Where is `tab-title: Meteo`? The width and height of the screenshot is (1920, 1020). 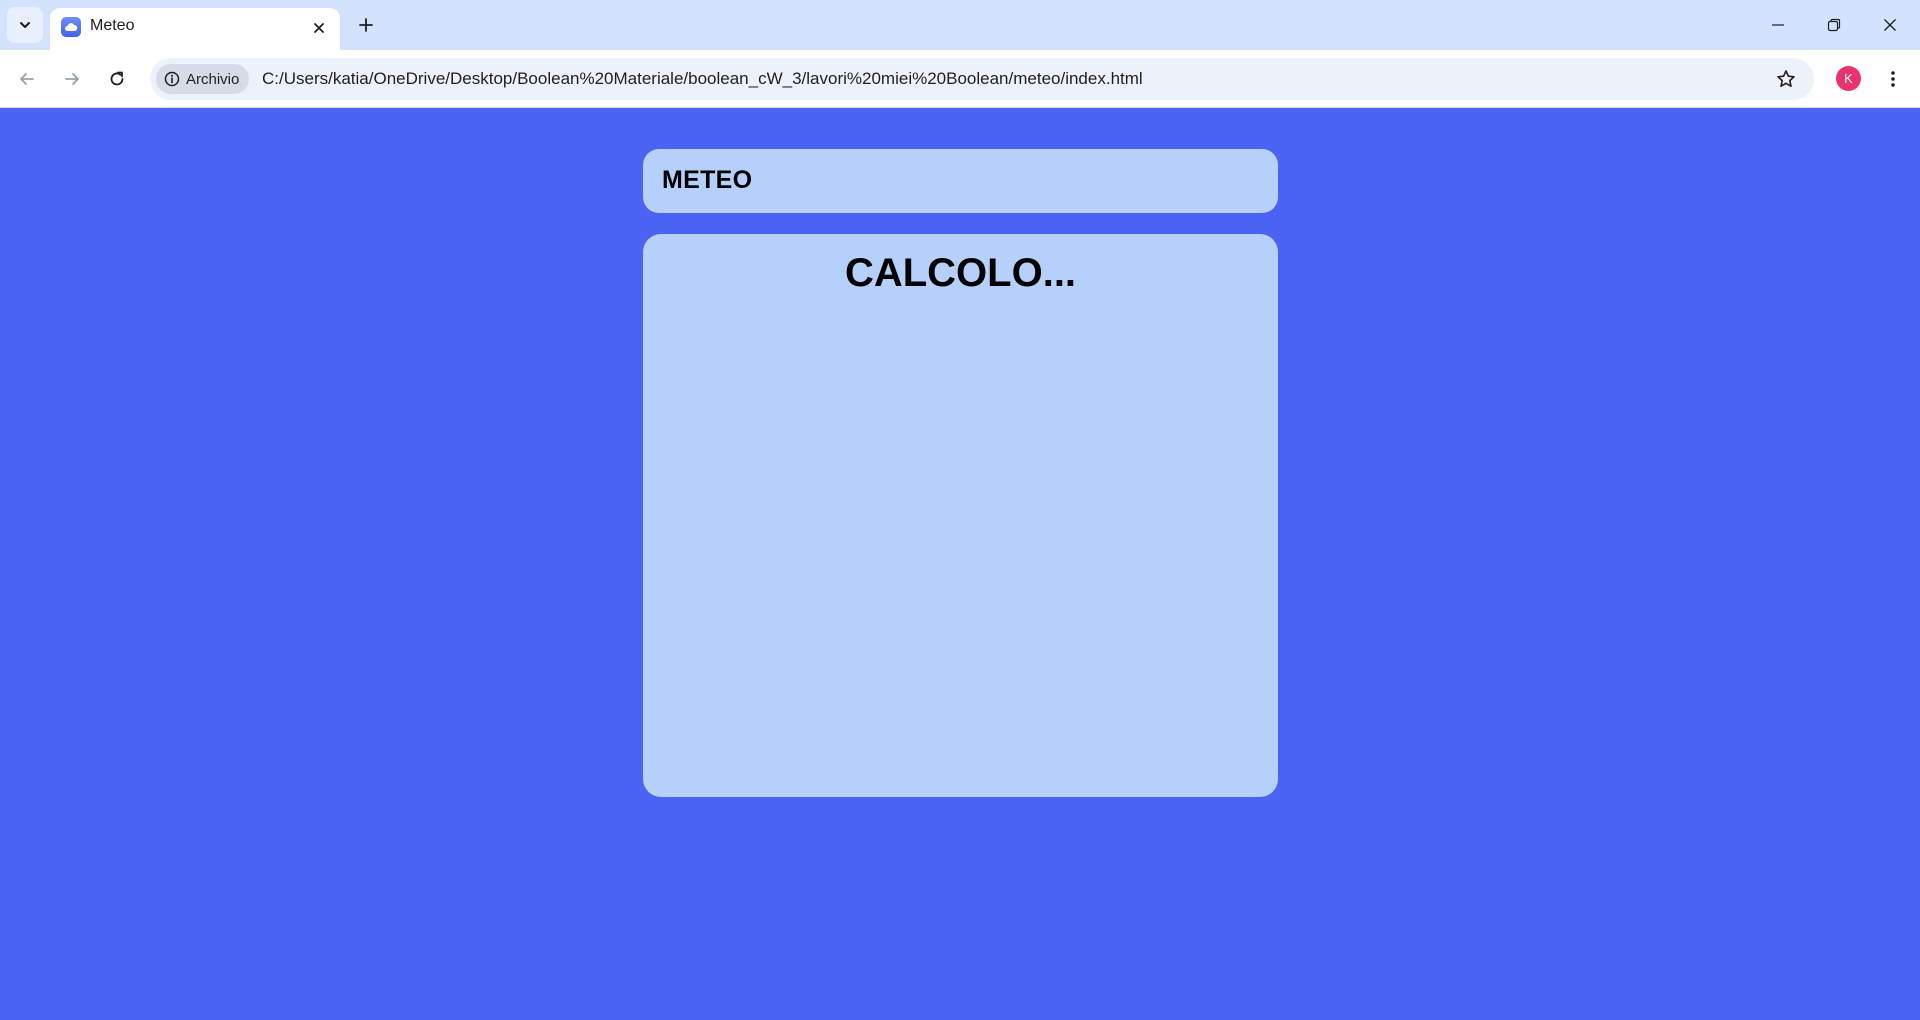 tab-title: Meteo is located at coordinates (112, 25).